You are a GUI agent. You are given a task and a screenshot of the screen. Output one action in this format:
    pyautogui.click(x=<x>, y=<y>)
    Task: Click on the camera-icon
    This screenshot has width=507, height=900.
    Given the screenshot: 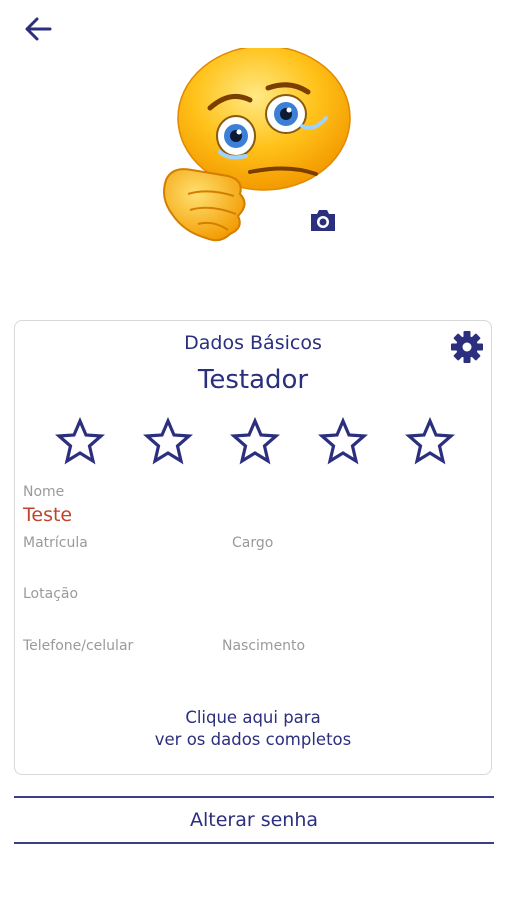 What is the action you would take?
    pyautogui.click(x=323, y=220)
    